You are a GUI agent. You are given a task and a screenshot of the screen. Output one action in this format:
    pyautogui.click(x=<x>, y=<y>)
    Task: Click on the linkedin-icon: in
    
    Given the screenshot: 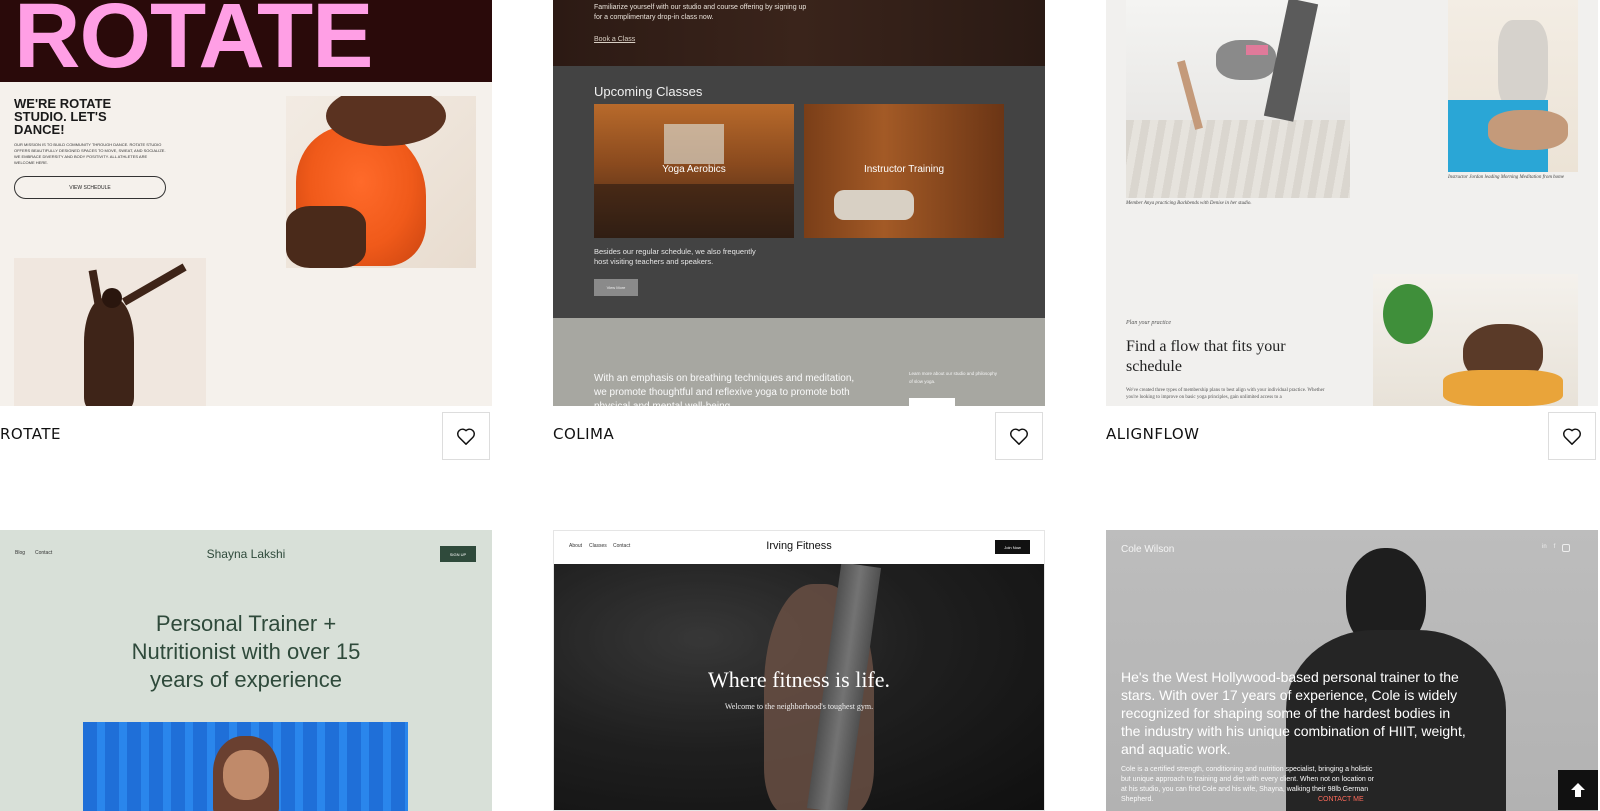 What is the action you would take?
    pyautogui.click(x=1544, y=548)
    